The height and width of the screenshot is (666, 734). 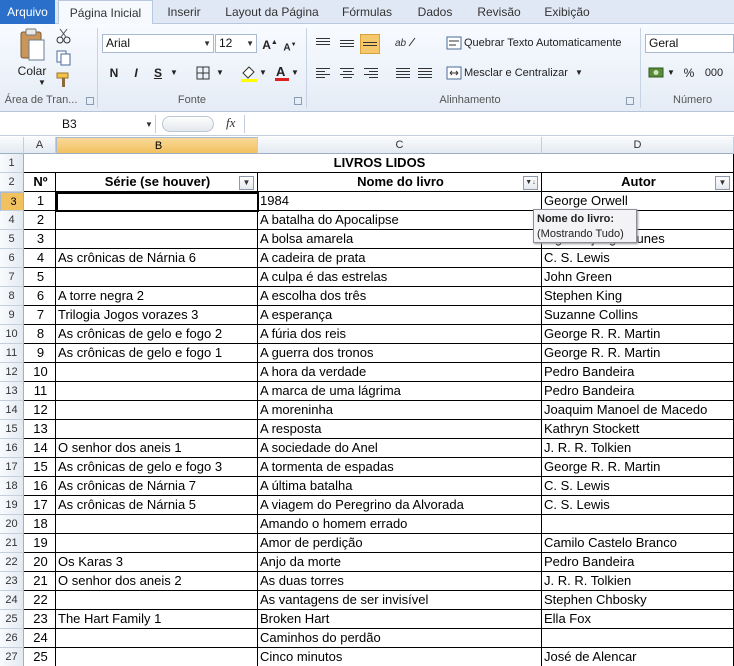 I want to click on tab-formulas: Fórmulas, so click(x=367, y=12).